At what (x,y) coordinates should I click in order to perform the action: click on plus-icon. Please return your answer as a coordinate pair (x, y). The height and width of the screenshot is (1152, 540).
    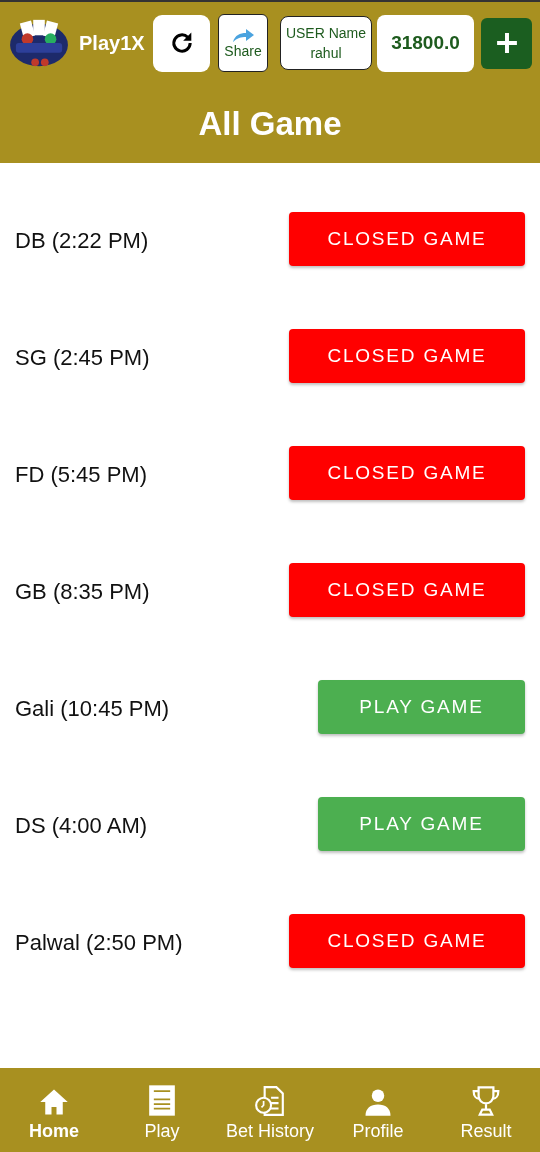
    Looking at the image, I should click on (506, 43).